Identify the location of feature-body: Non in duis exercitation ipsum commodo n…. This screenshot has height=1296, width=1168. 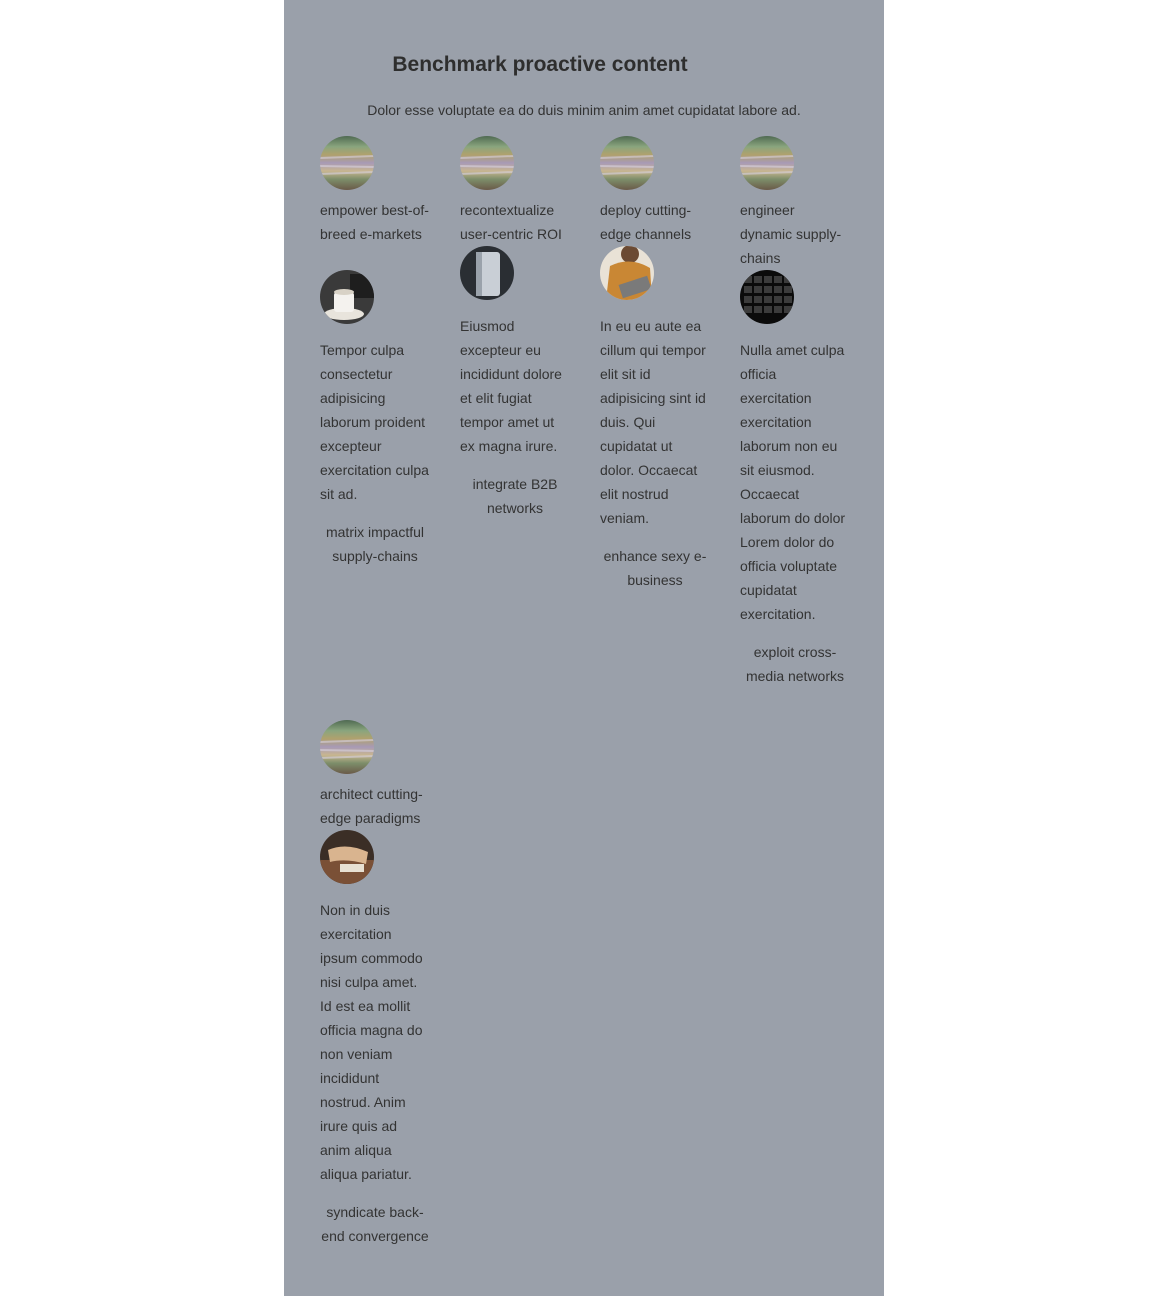
(371, 1042).